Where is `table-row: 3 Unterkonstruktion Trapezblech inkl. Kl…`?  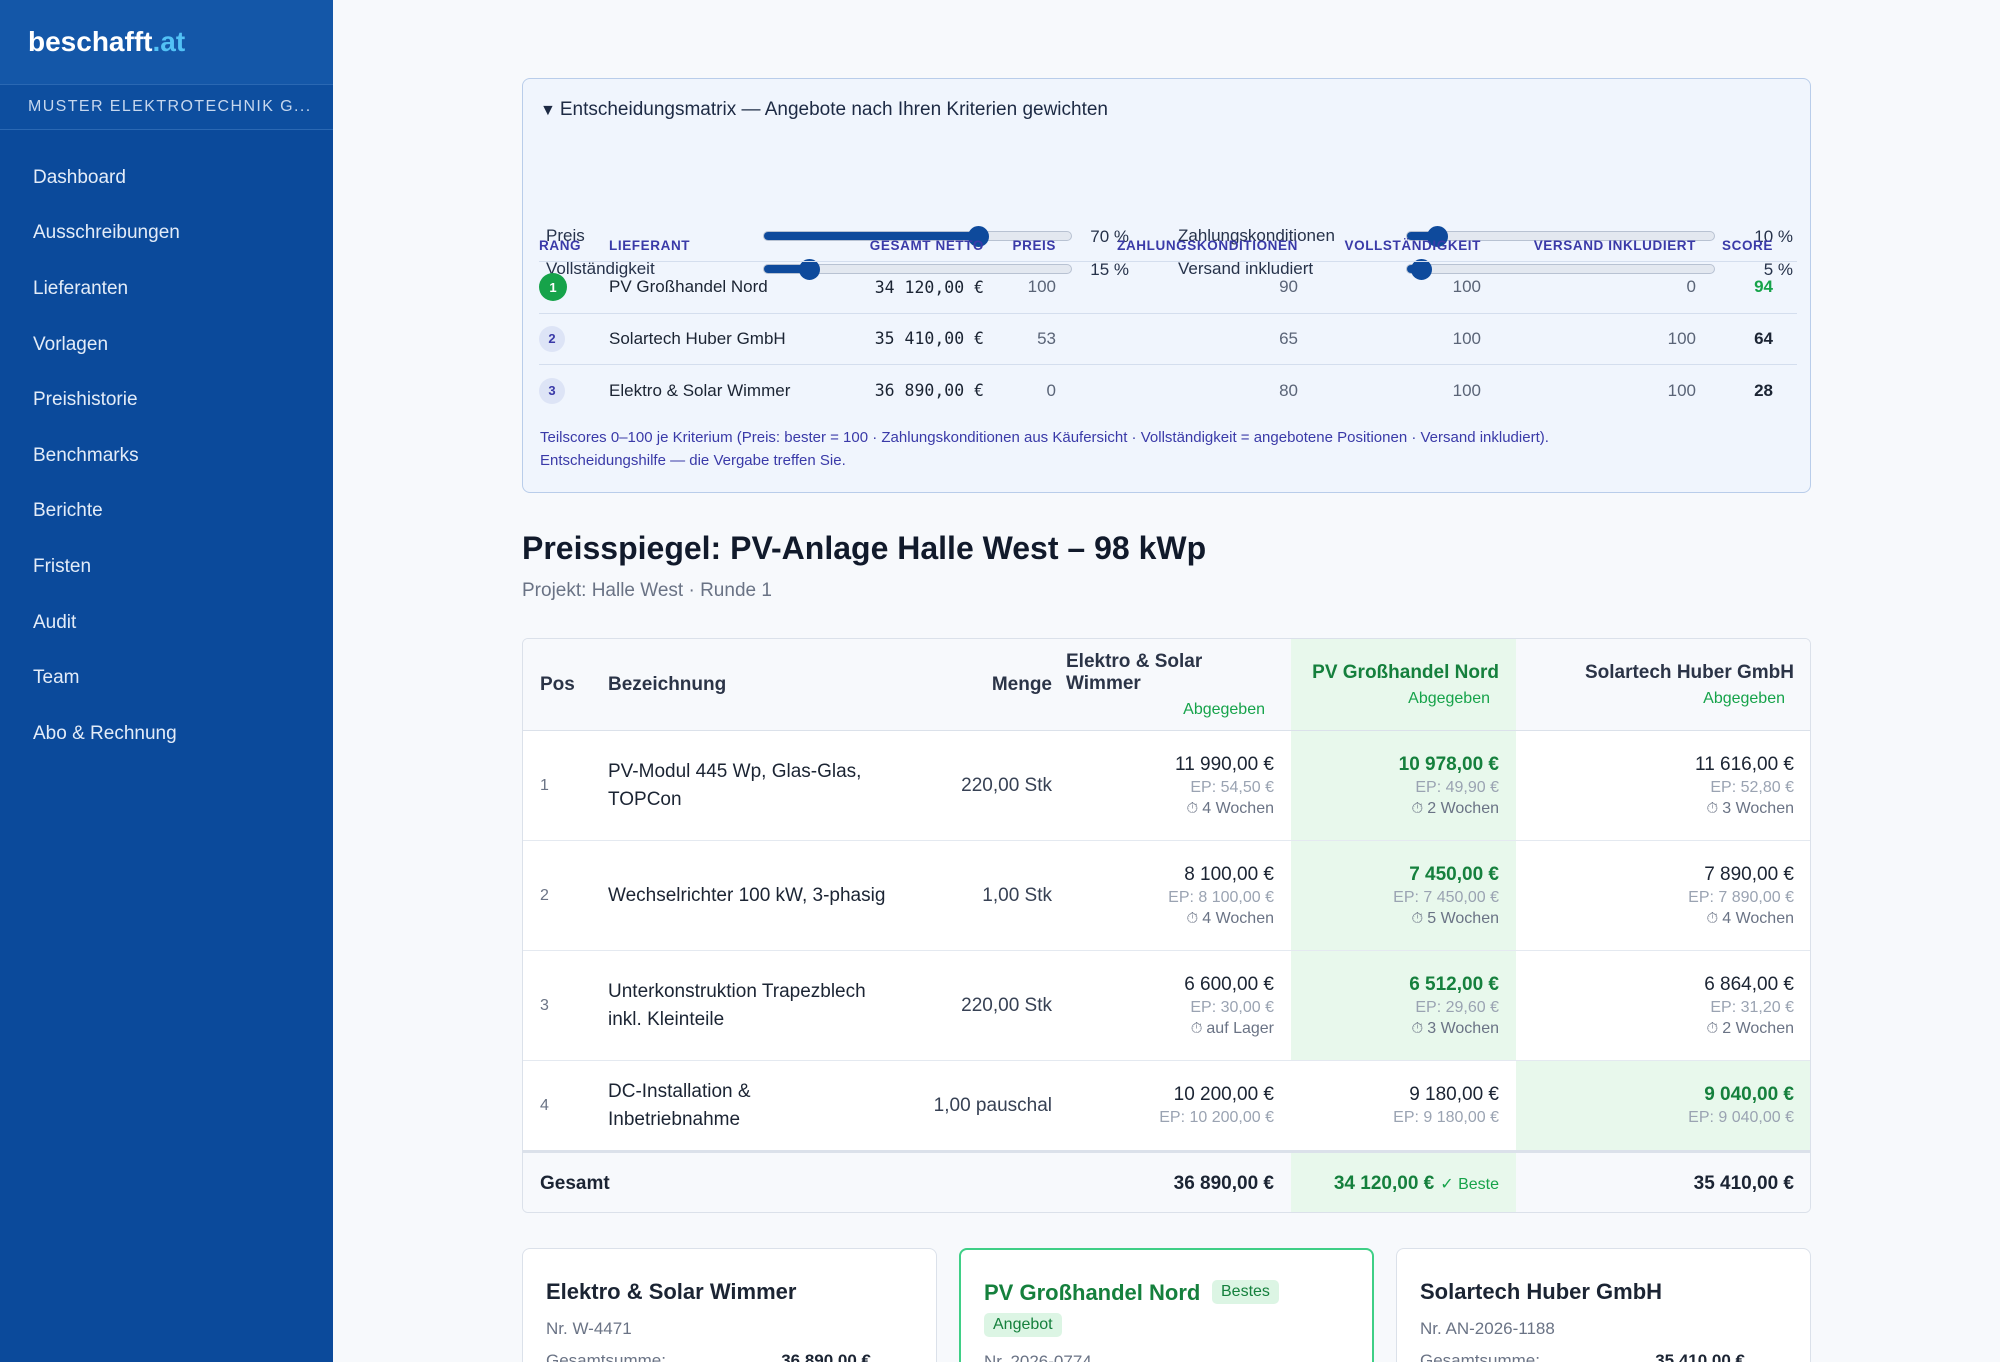 table-row: 3 Unterkonstruktion Trapezblech inkl. Kl… is located at coordinates (1166, 1006).